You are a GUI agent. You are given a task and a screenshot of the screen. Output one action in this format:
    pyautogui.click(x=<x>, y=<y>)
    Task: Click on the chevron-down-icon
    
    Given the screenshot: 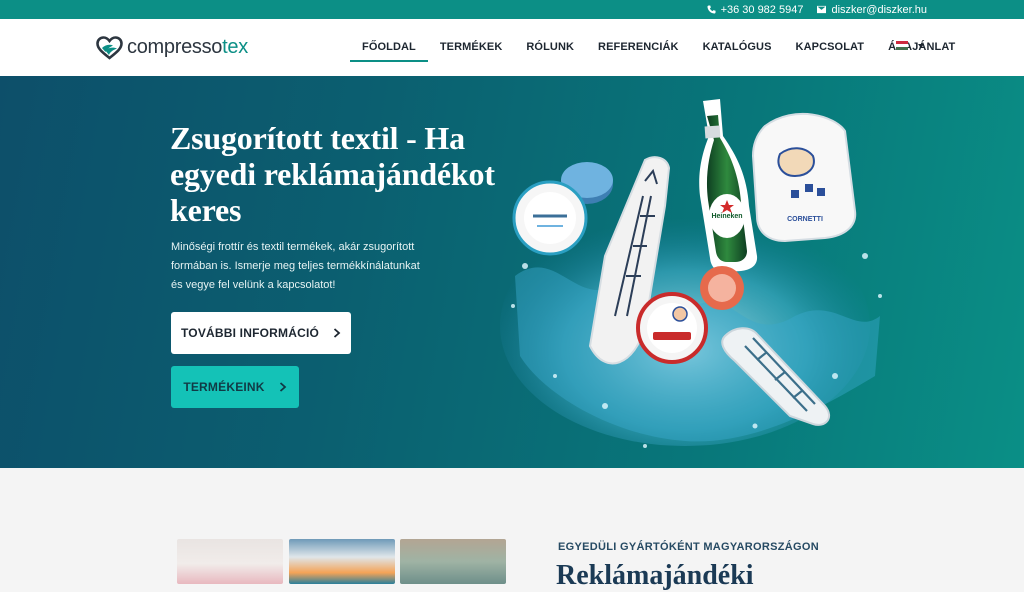 What is the action you would take?
    pyautogui.click(x=921, y=45)
    